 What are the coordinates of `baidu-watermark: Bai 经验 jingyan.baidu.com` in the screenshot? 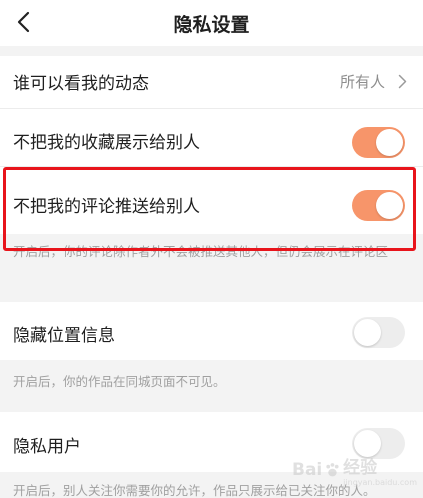 It's located at (354, 470).